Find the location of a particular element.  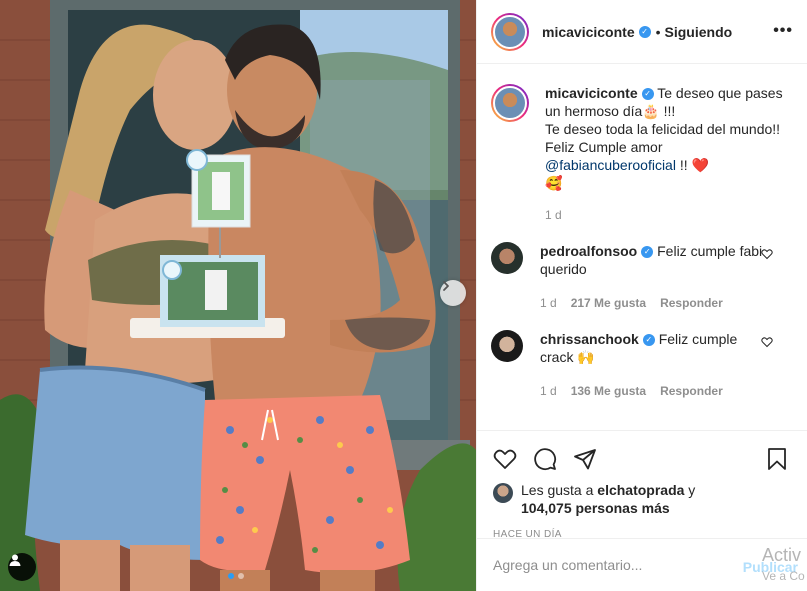

likes-suffix: y is located at coordinates (690, 490).